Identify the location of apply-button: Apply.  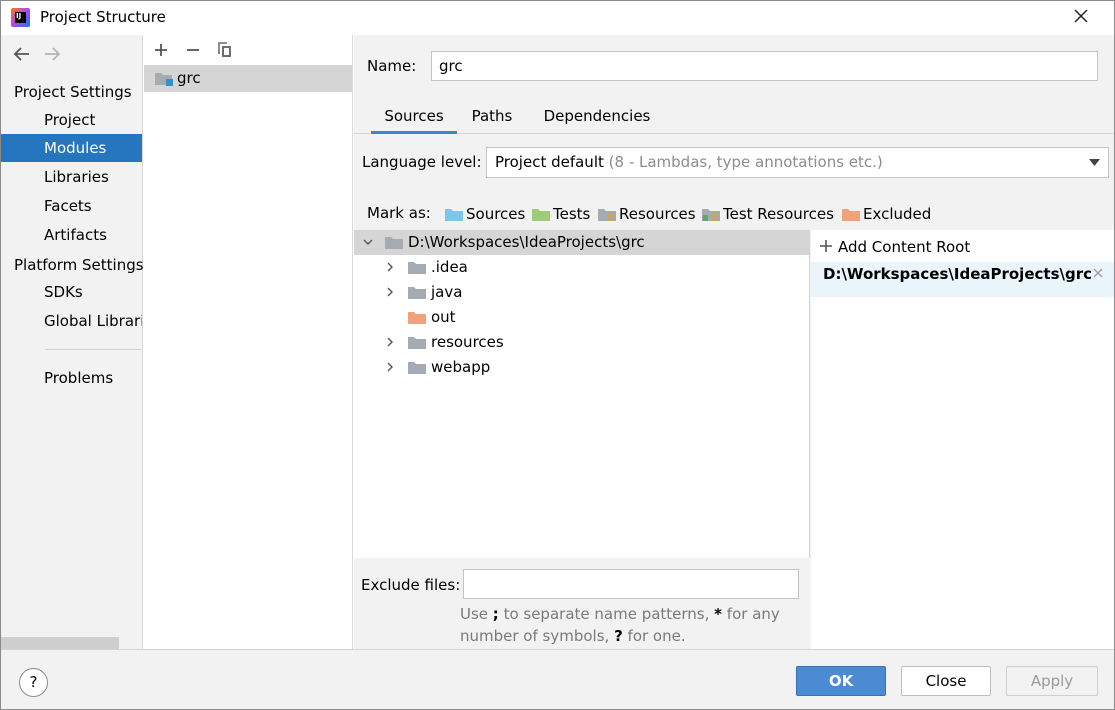
(1052, 681).